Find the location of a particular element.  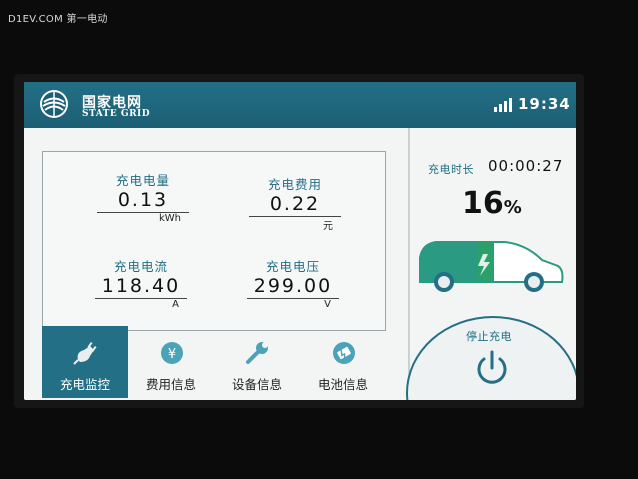

clock-time: 19:34 is located at coordinates (544, 104).